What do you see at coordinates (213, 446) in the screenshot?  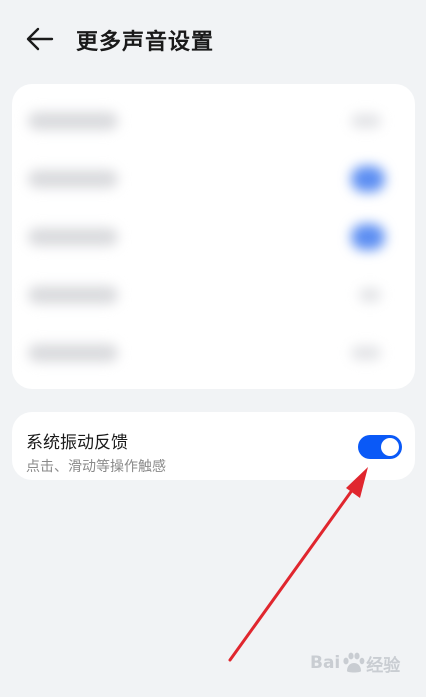 I see `system-vibration-feedback-row: 系统振动反馈 点击、滑动等操作触感` at bounding box center [213, 446].